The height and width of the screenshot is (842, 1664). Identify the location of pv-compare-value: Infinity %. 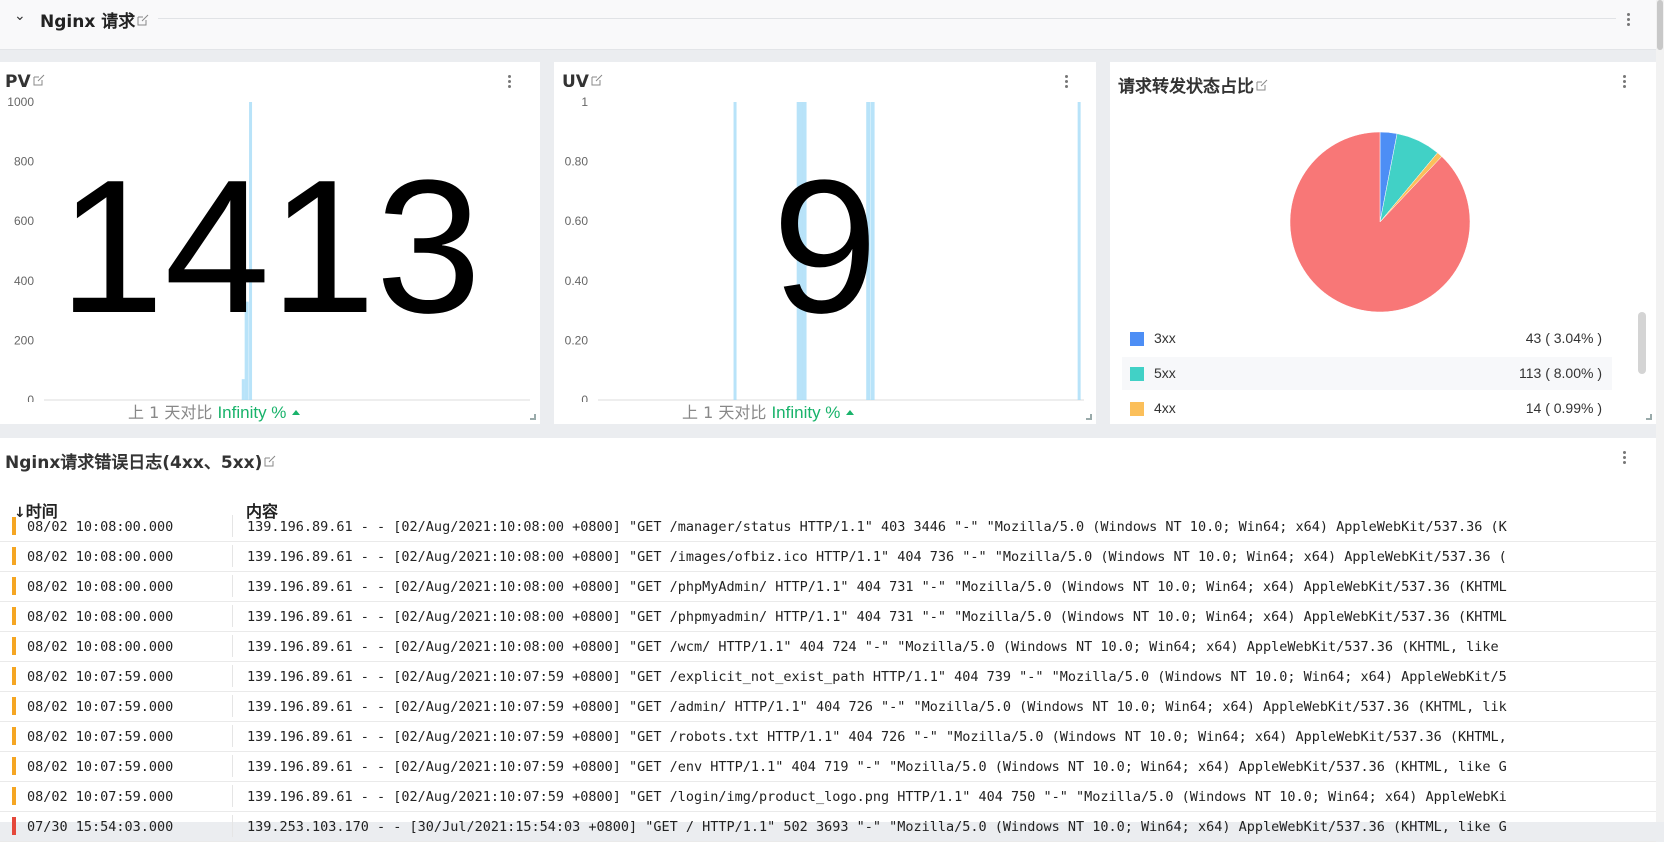
(252, 412).